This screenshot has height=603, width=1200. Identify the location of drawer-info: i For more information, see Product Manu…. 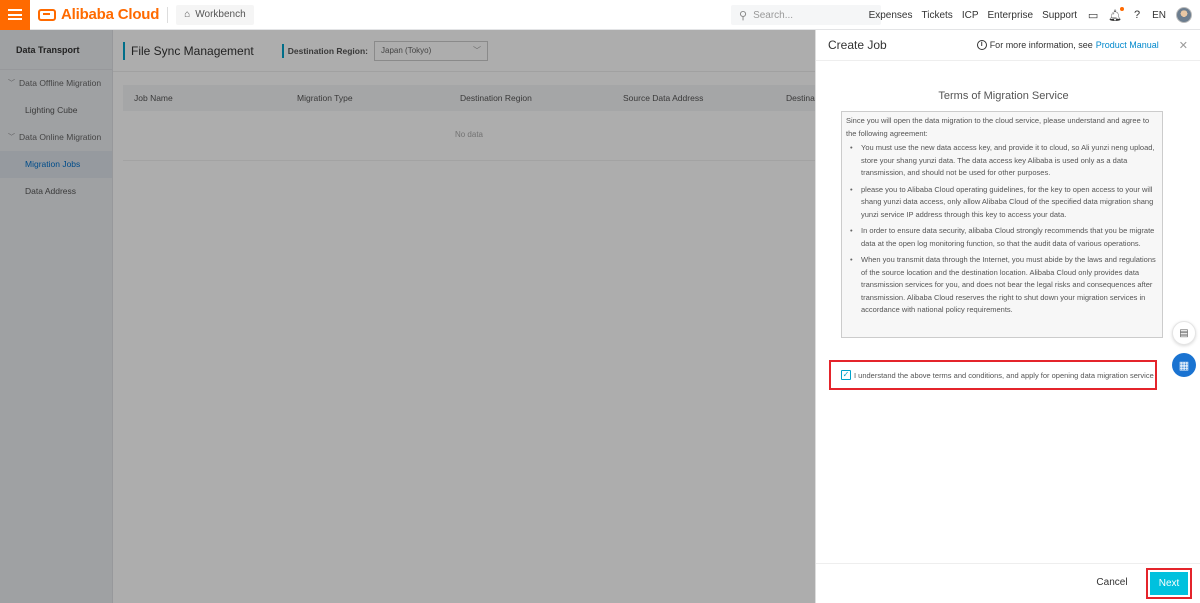
(1067, 45).